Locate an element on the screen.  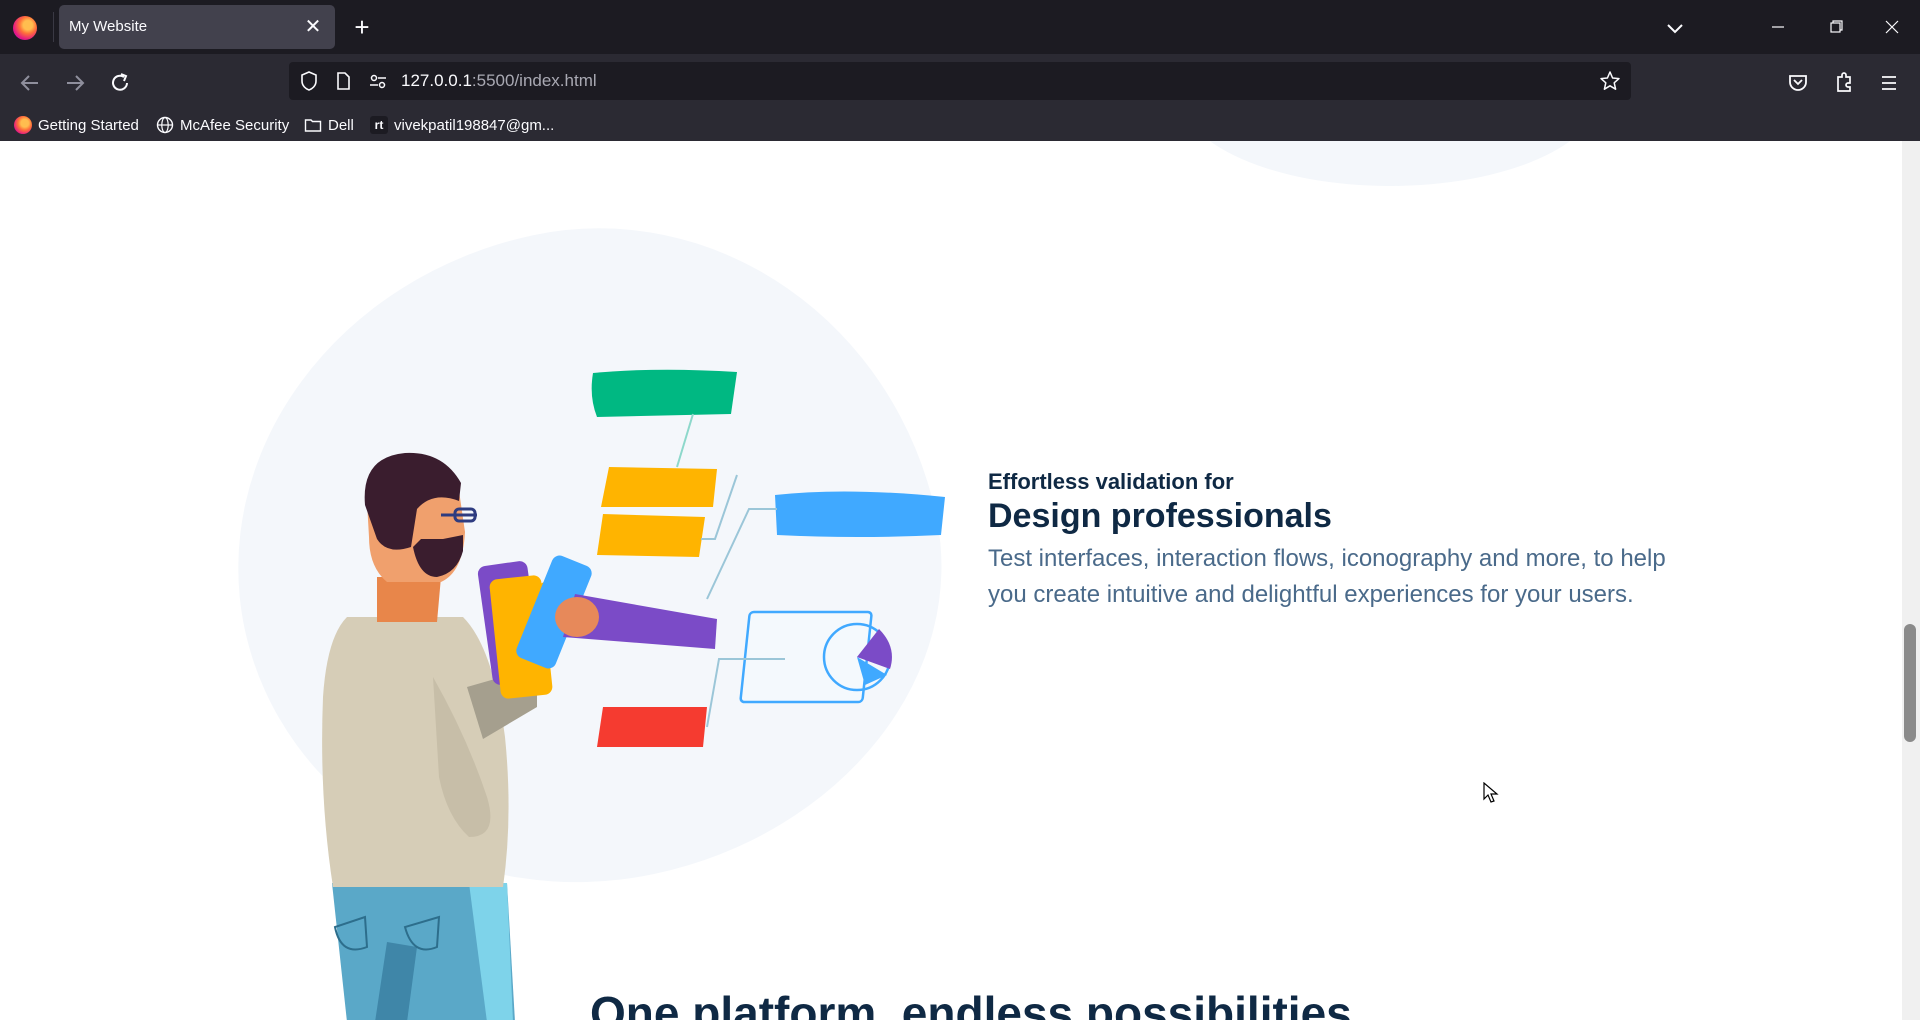
bookmark-mcafee-security: McAfee Security is located at coordinates (222, 125).